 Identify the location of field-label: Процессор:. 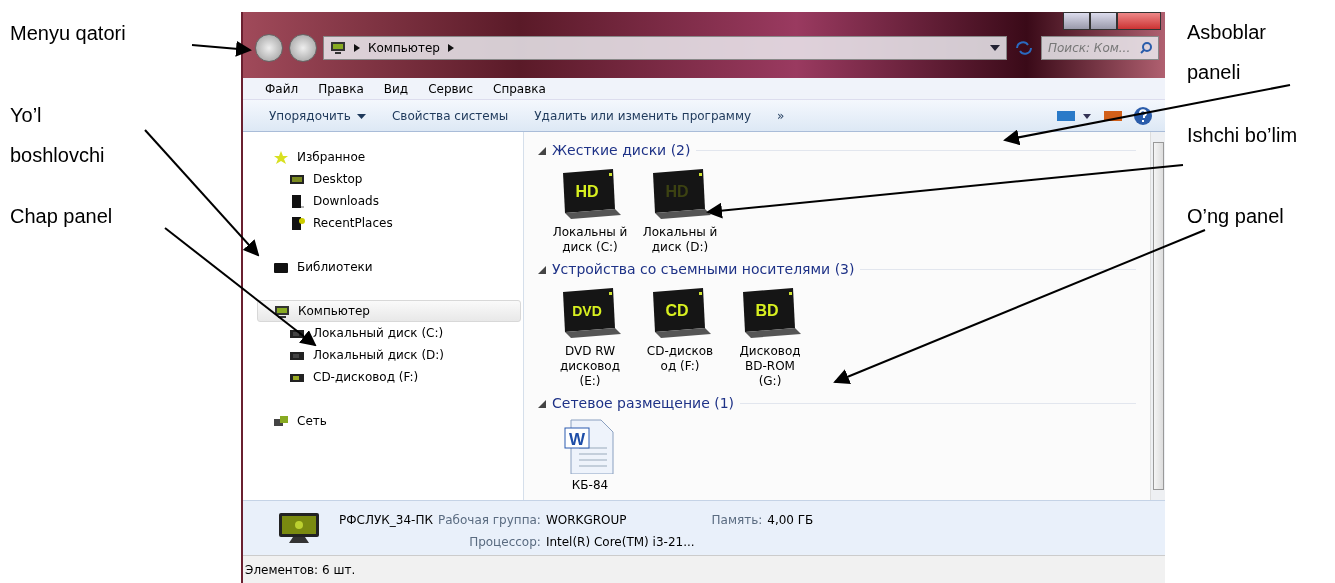
(504, 542).